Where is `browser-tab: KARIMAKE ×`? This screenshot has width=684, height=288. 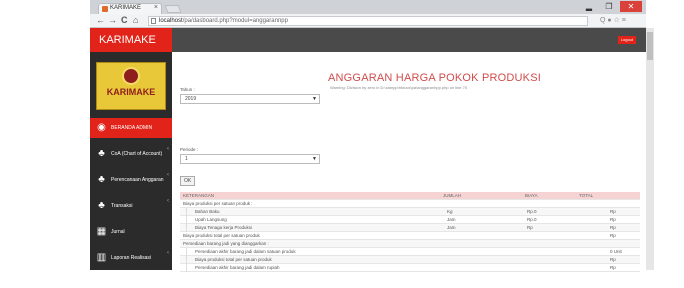
browser-tab: KARIMAKE × is located at coordinates (130, 8).